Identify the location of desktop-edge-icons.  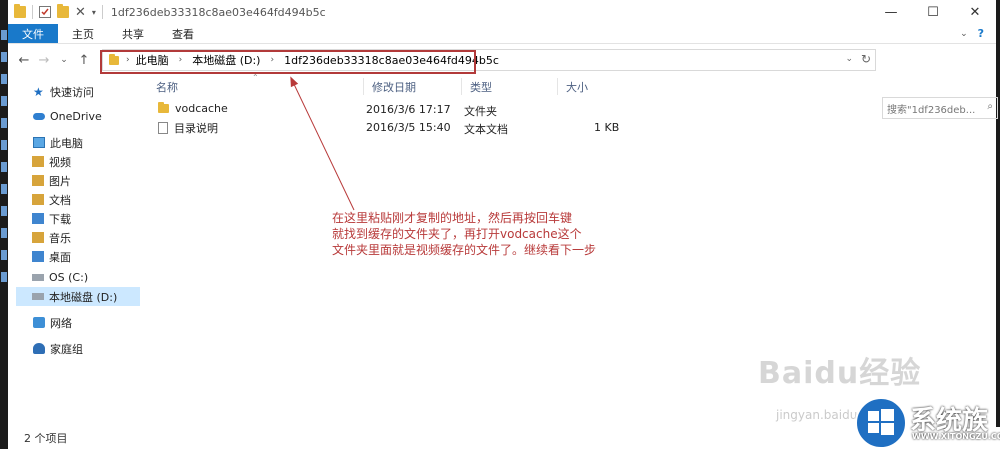
(4, 180).